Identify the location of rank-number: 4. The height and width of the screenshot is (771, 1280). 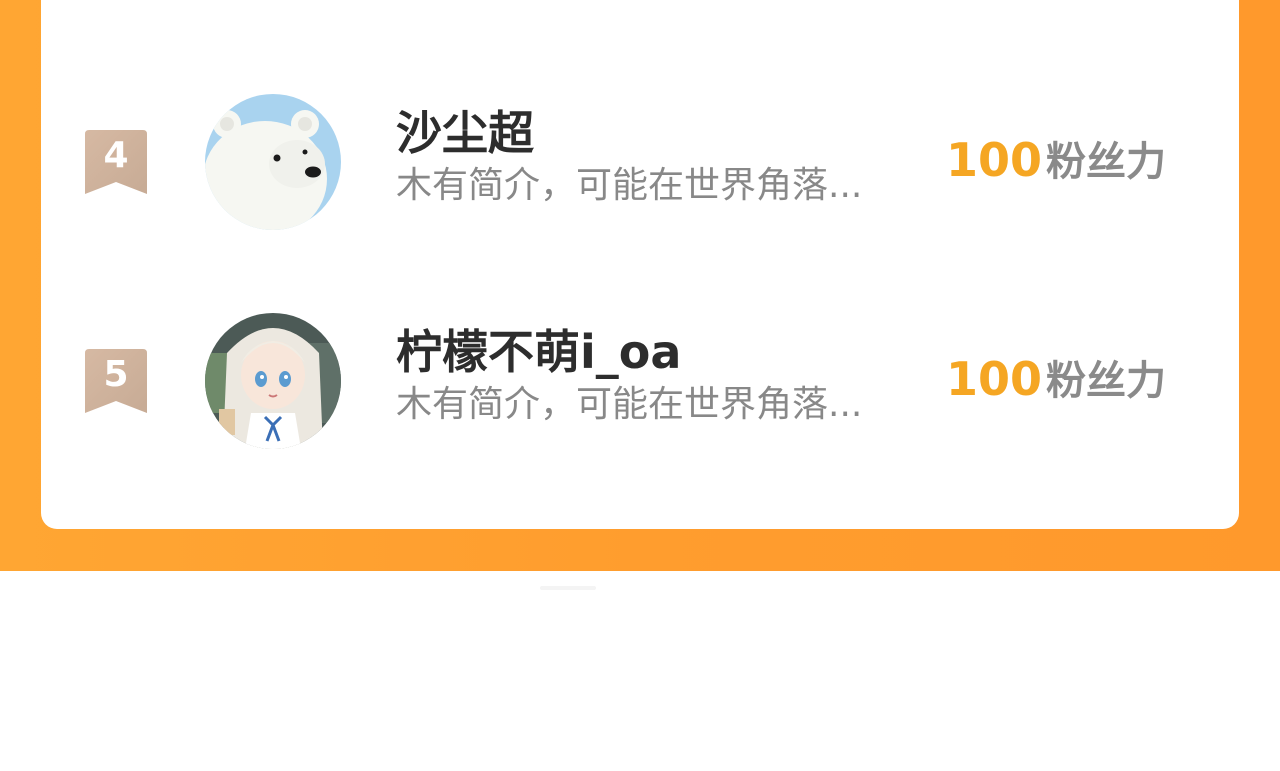
(116, 155).